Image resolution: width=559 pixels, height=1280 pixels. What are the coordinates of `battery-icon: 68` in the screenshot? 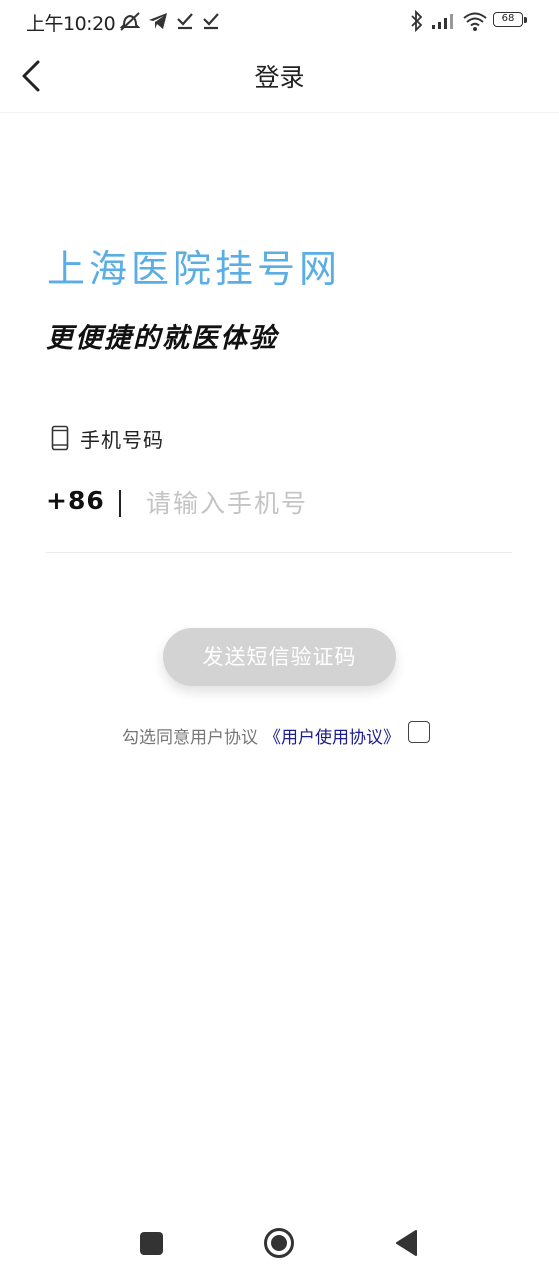 It's located at (508, 19).